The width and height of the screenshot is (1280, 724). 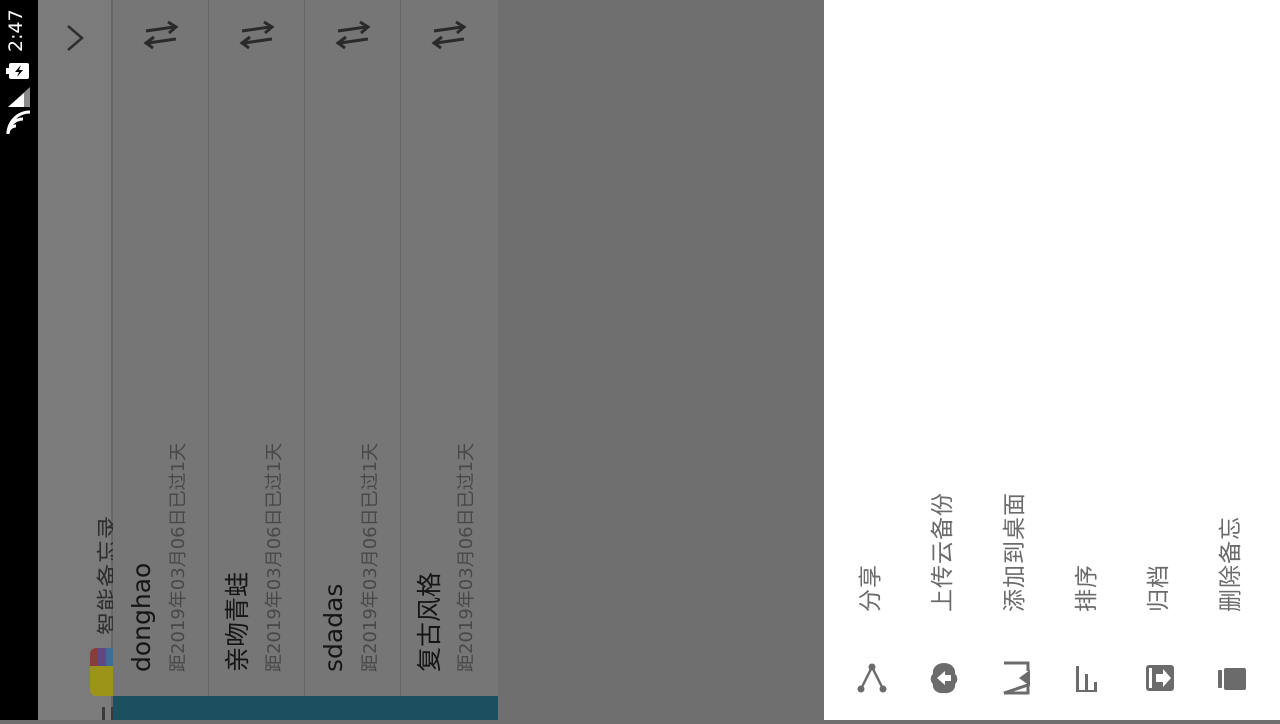 I want to click on cell-signal-icon, so click(x=19, y=97).